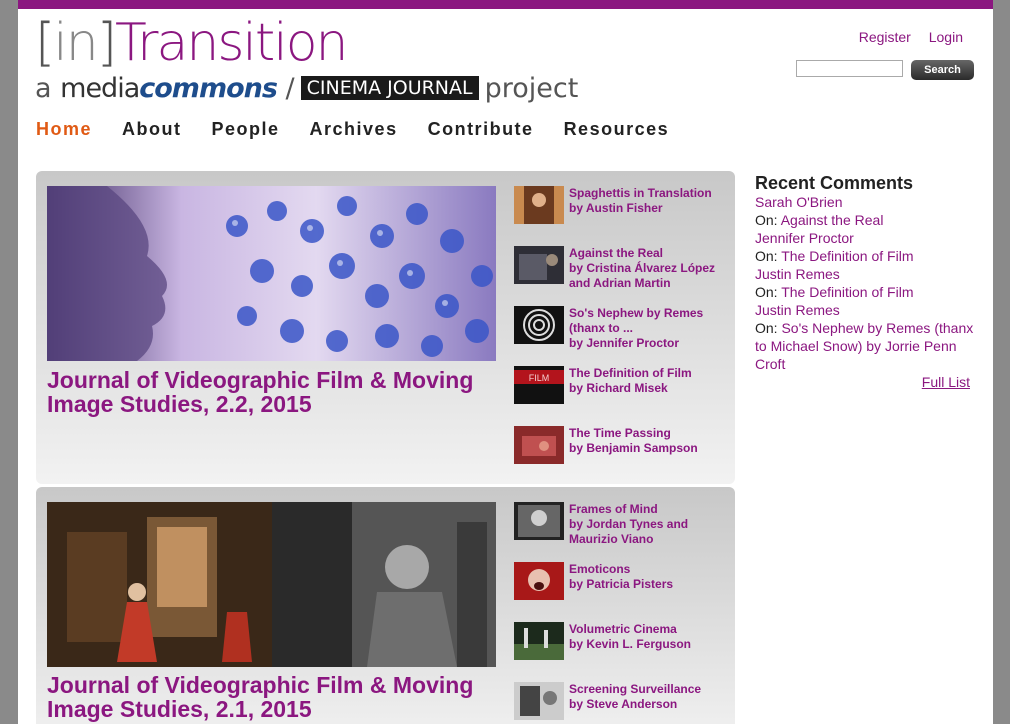 Image resolution: width=1010 pixels, height=724 pixels. I want to click on register-link: Register, so click(885, 37).